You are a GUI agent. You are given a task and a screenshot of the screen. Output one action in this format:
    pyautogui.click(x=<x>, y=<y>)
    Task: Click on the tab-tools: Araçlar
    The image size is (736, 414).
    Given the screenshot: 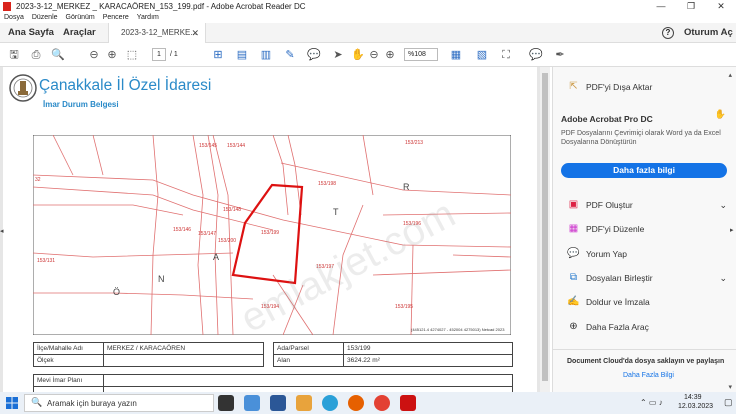 What is the action you would take?
    pyautogui.click(x=79, y=33)
    